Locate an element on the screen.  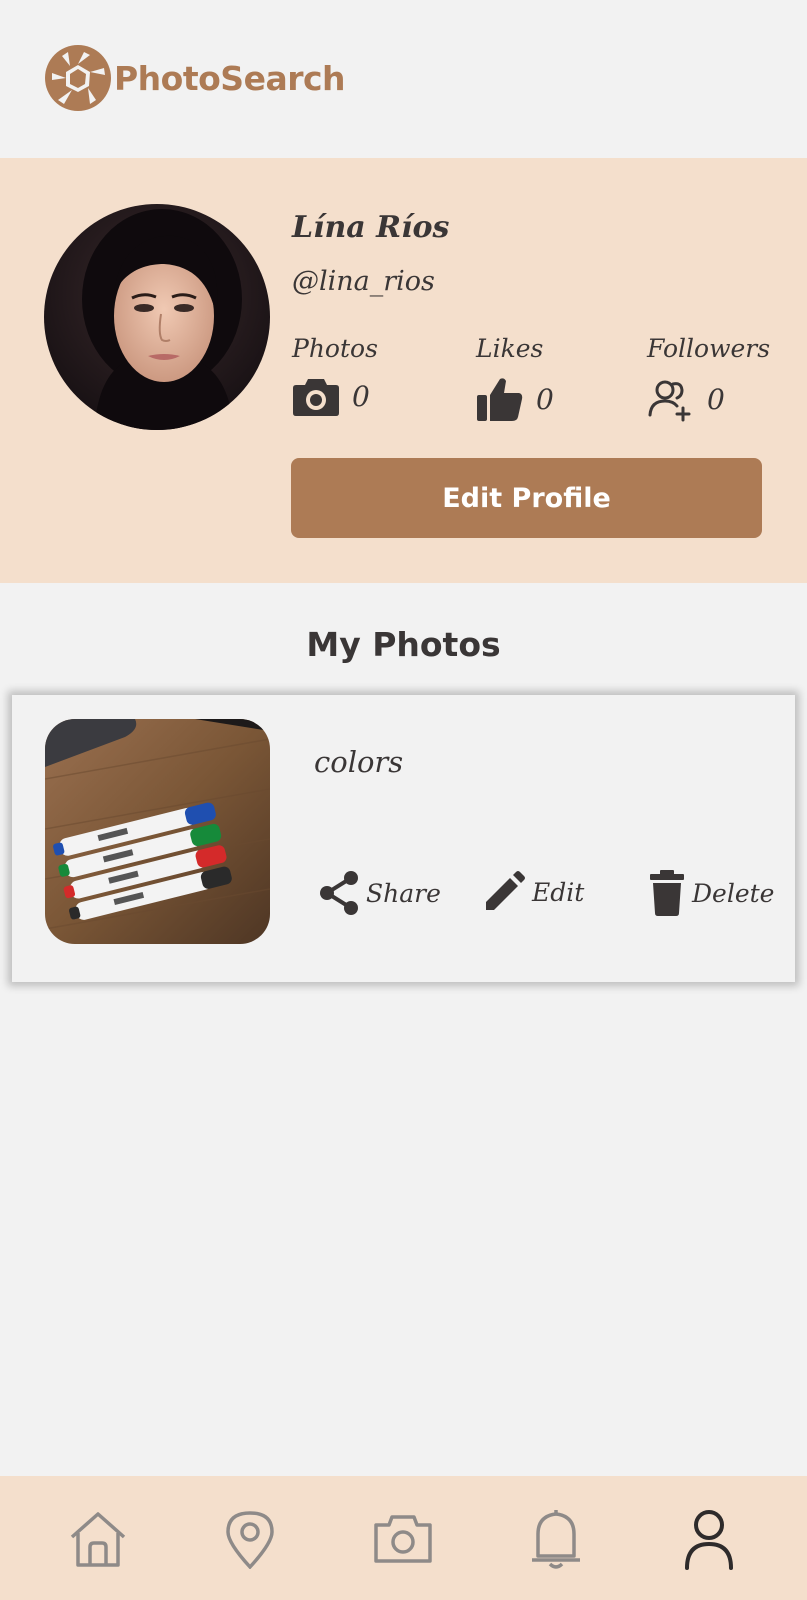
thumbs-up-icon is located at coordinates (500, 399).